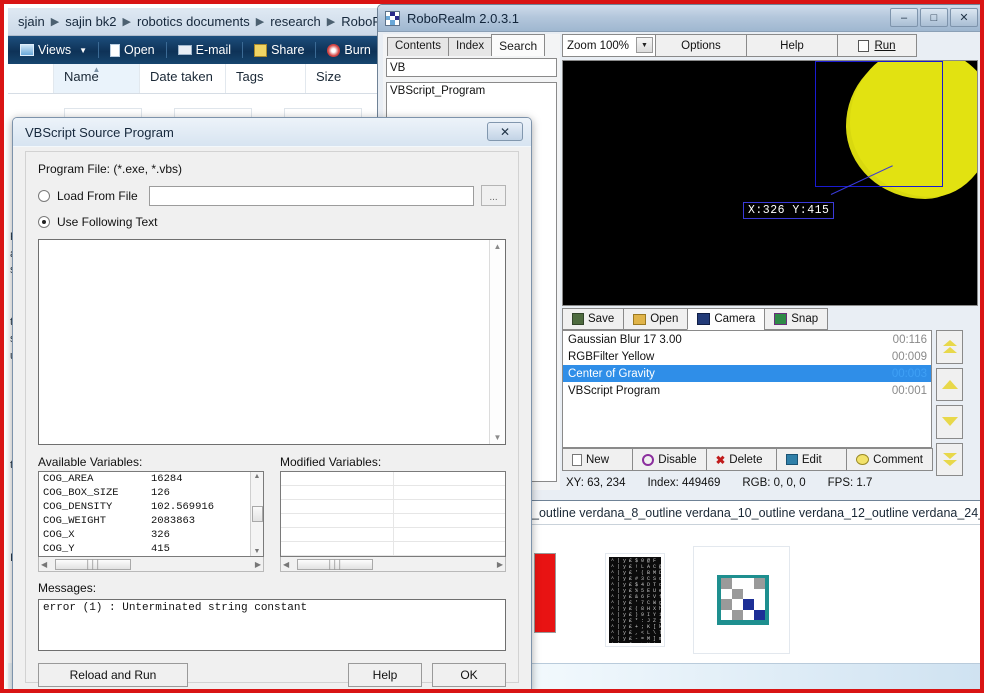  What do you see at coordinates (904, 17) in the screenshot?
I see `minimize-icon: ‒` at bounding box center [904, 17].